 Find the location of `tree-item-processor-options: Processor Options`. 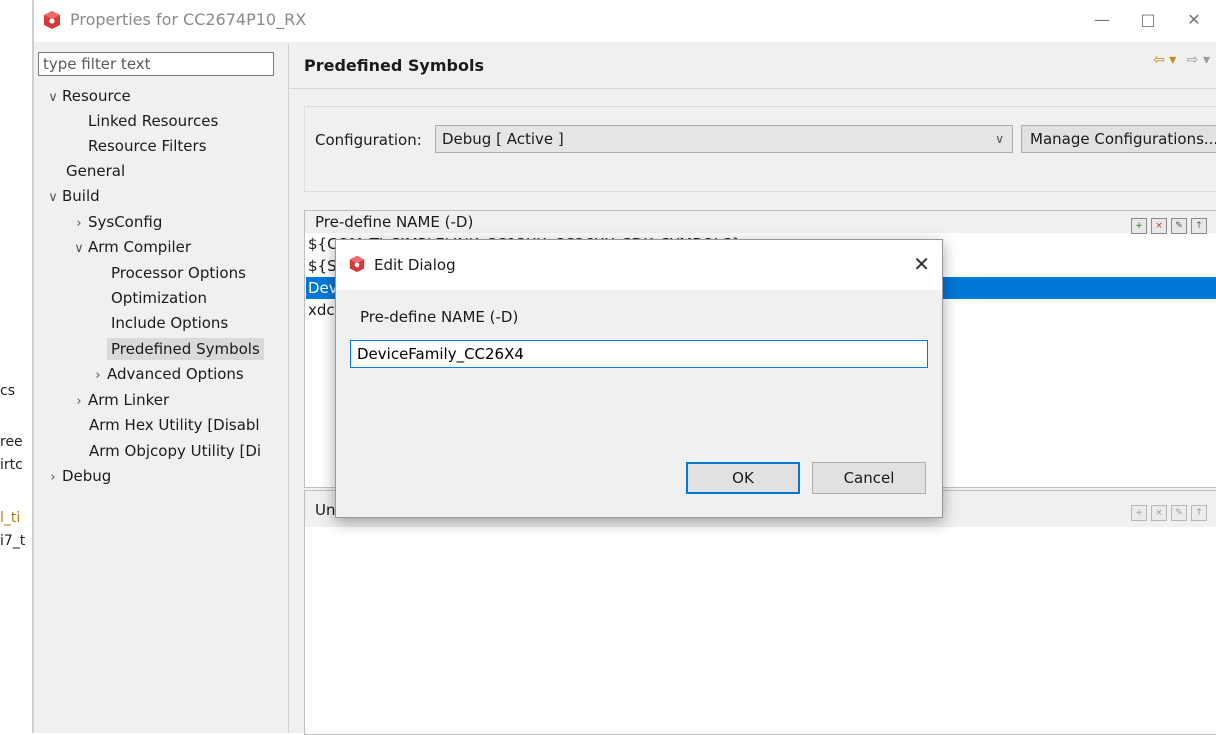

tree-item-processor-options: Processor Options is located at coordinates (178, 273).